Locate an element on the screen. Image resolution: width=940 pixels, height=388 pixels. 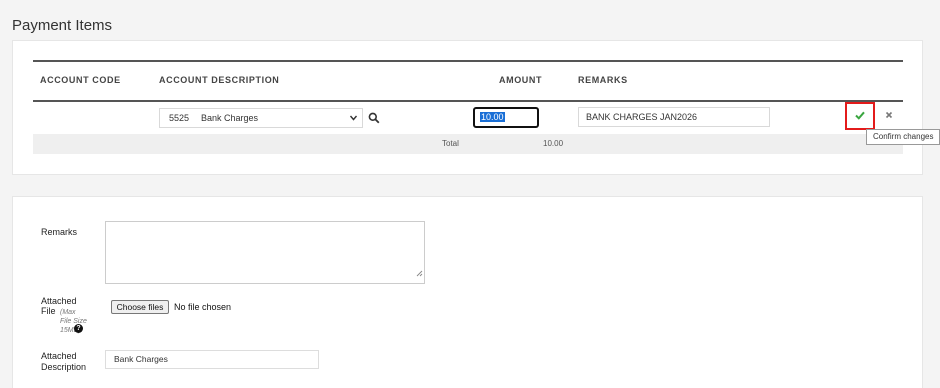
header-account-description: ACCOUNT DESCRIPTION is located at coordinates (219, 80).